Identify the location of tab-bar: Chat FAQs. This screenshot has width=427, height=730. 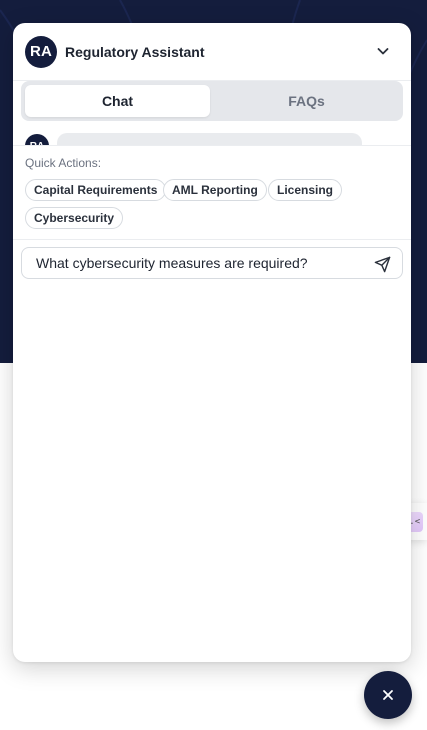
(212, 101).